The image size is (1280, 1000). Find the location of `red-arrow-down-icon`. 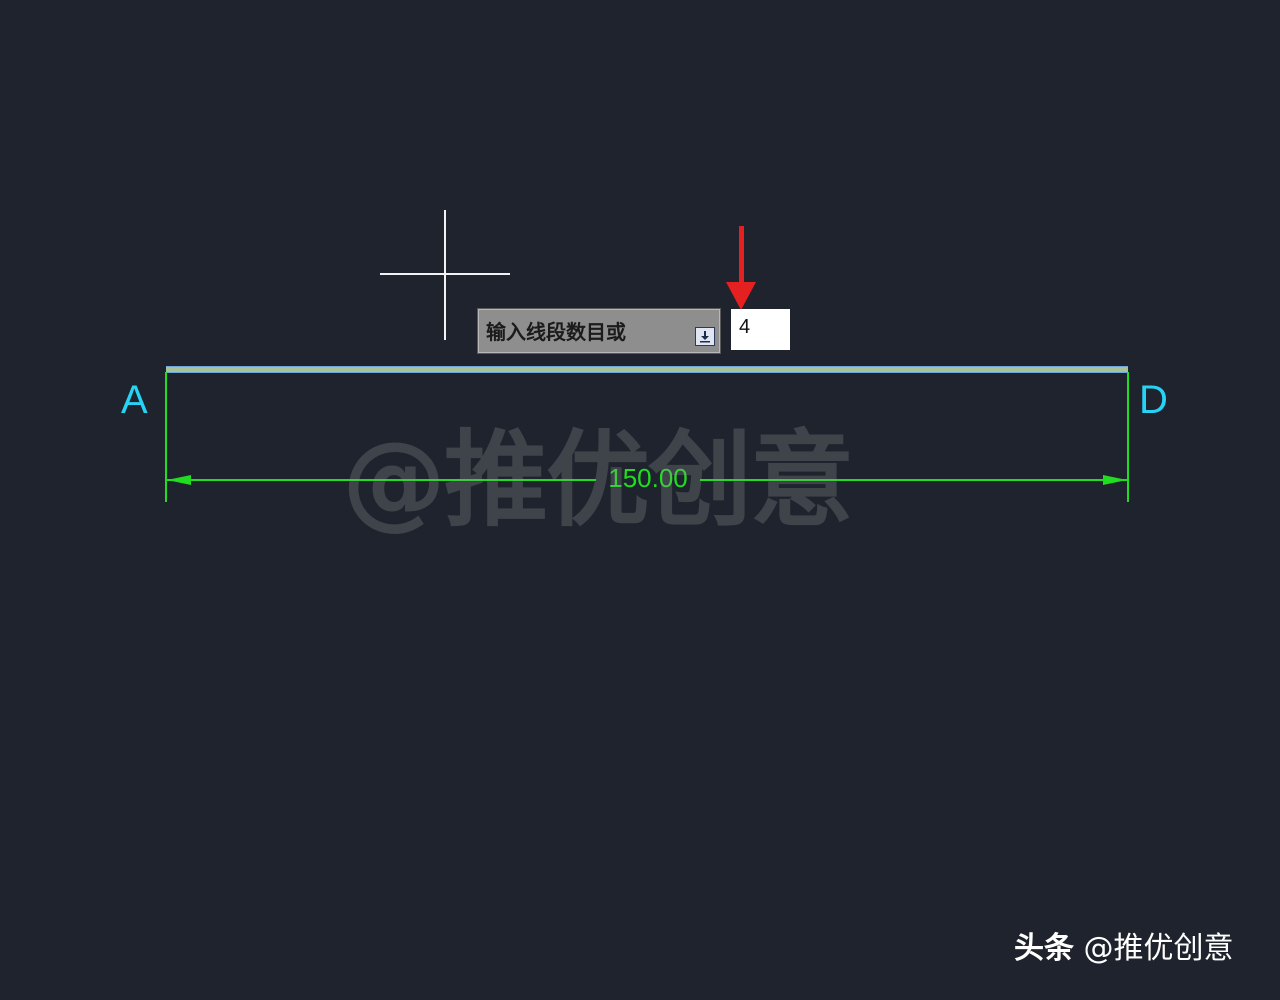

red-arrow-down-icon is located at coordinates (741, 296).